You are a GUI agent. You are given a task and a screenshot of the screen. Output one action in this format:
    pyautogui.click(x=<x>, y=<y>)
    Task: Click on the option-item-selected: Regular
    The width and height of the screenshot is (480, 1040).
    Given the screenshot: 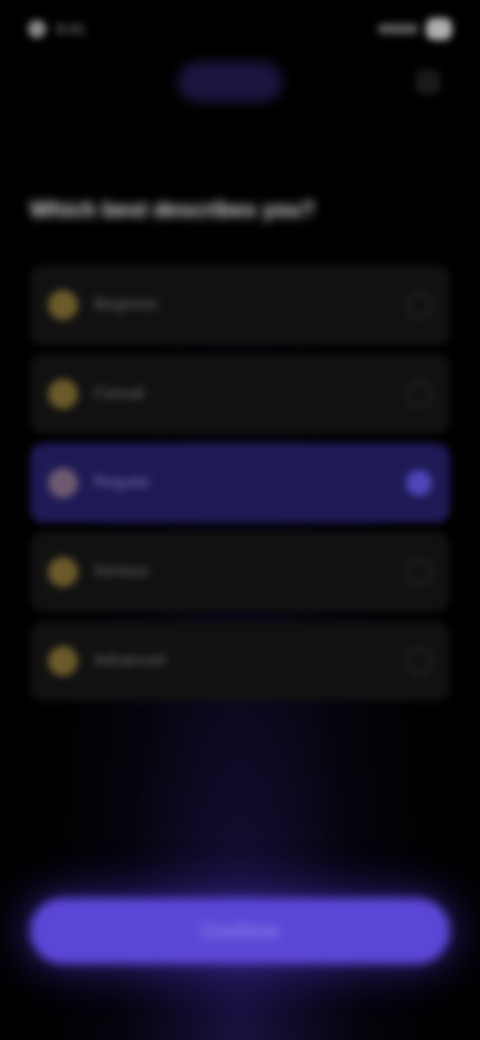 What is the action you would take?
    pyautogui.click(x=240, y=483)
    